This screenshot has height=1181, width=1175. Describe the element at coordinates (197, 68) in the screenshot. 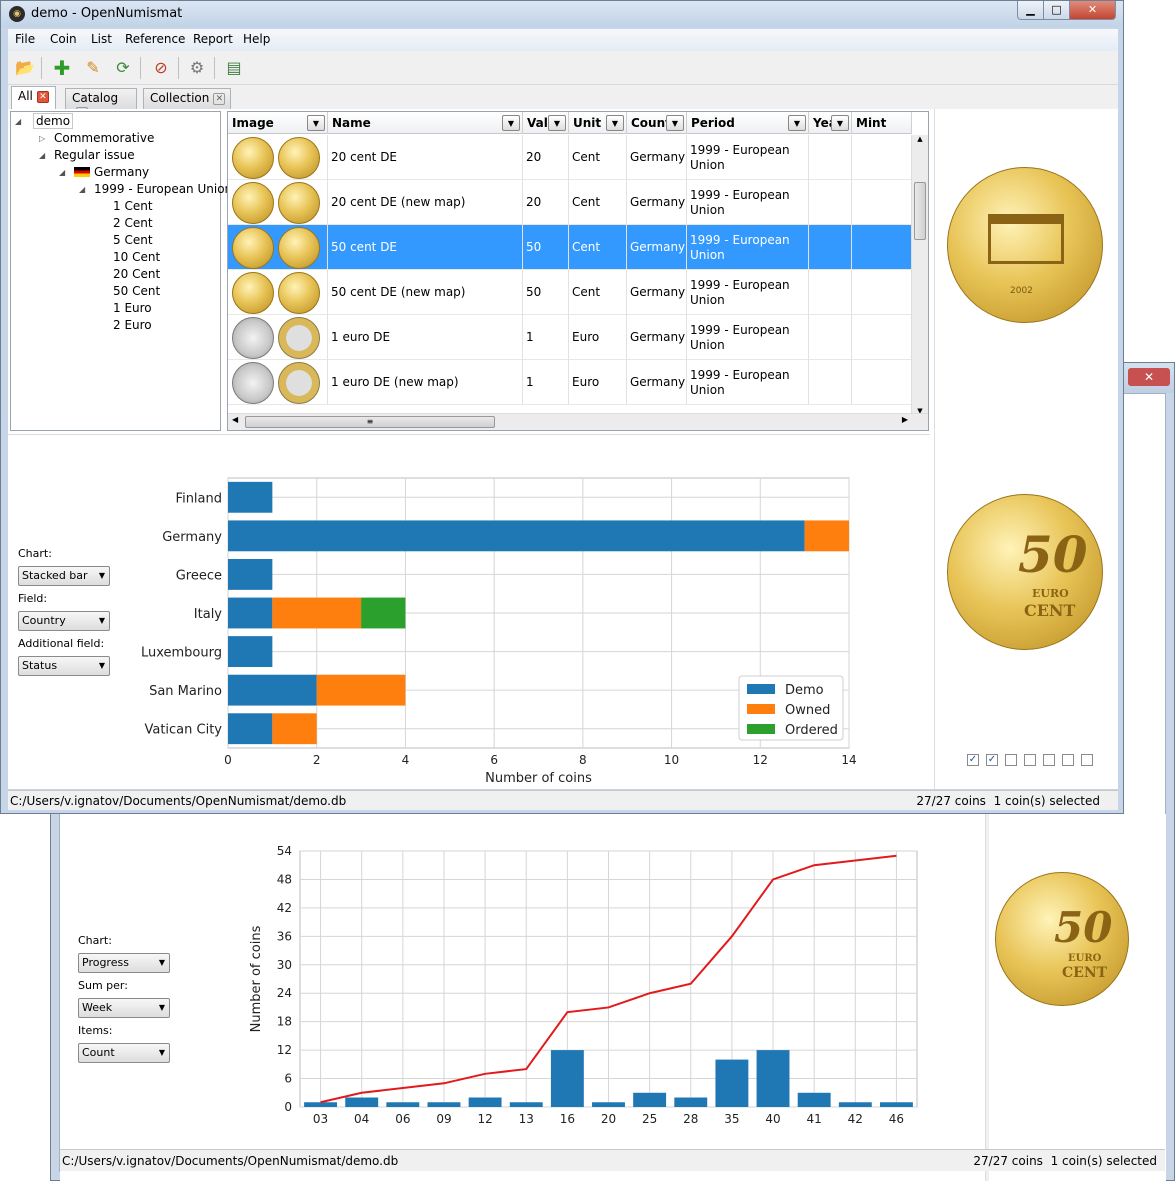

I see `settings-gear-icon: ⚙` at that location.